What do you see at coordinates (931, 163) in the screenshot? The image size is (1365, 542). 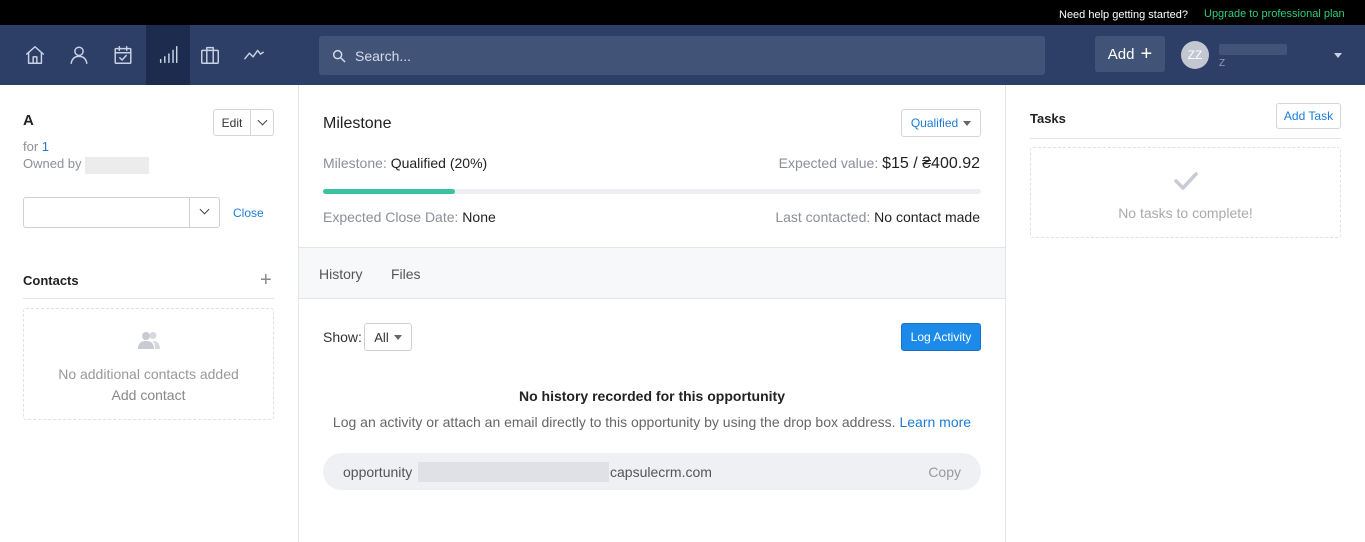 I see `expected-value: $15 / ₴400.92` at bounding box center [931, 163].